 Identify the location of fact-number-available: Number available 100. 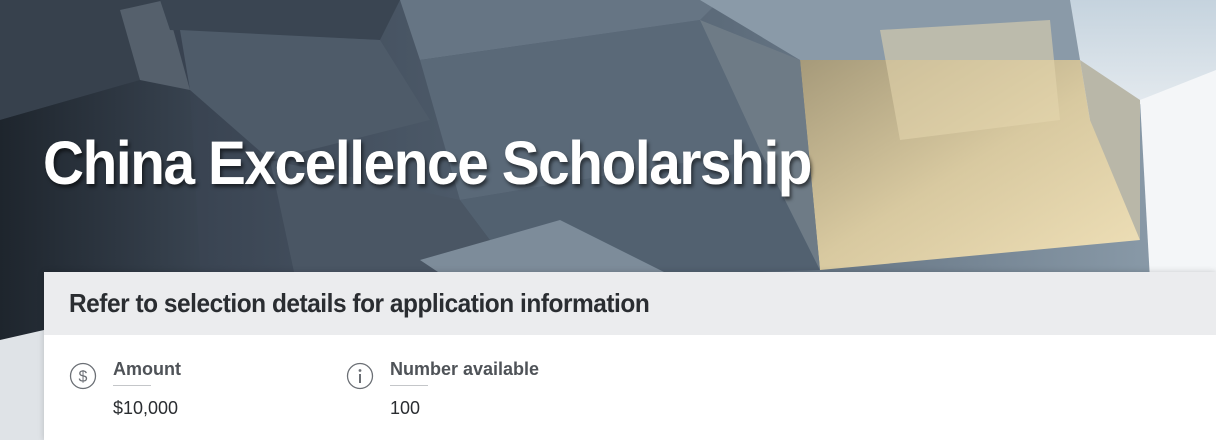
(442, 389).